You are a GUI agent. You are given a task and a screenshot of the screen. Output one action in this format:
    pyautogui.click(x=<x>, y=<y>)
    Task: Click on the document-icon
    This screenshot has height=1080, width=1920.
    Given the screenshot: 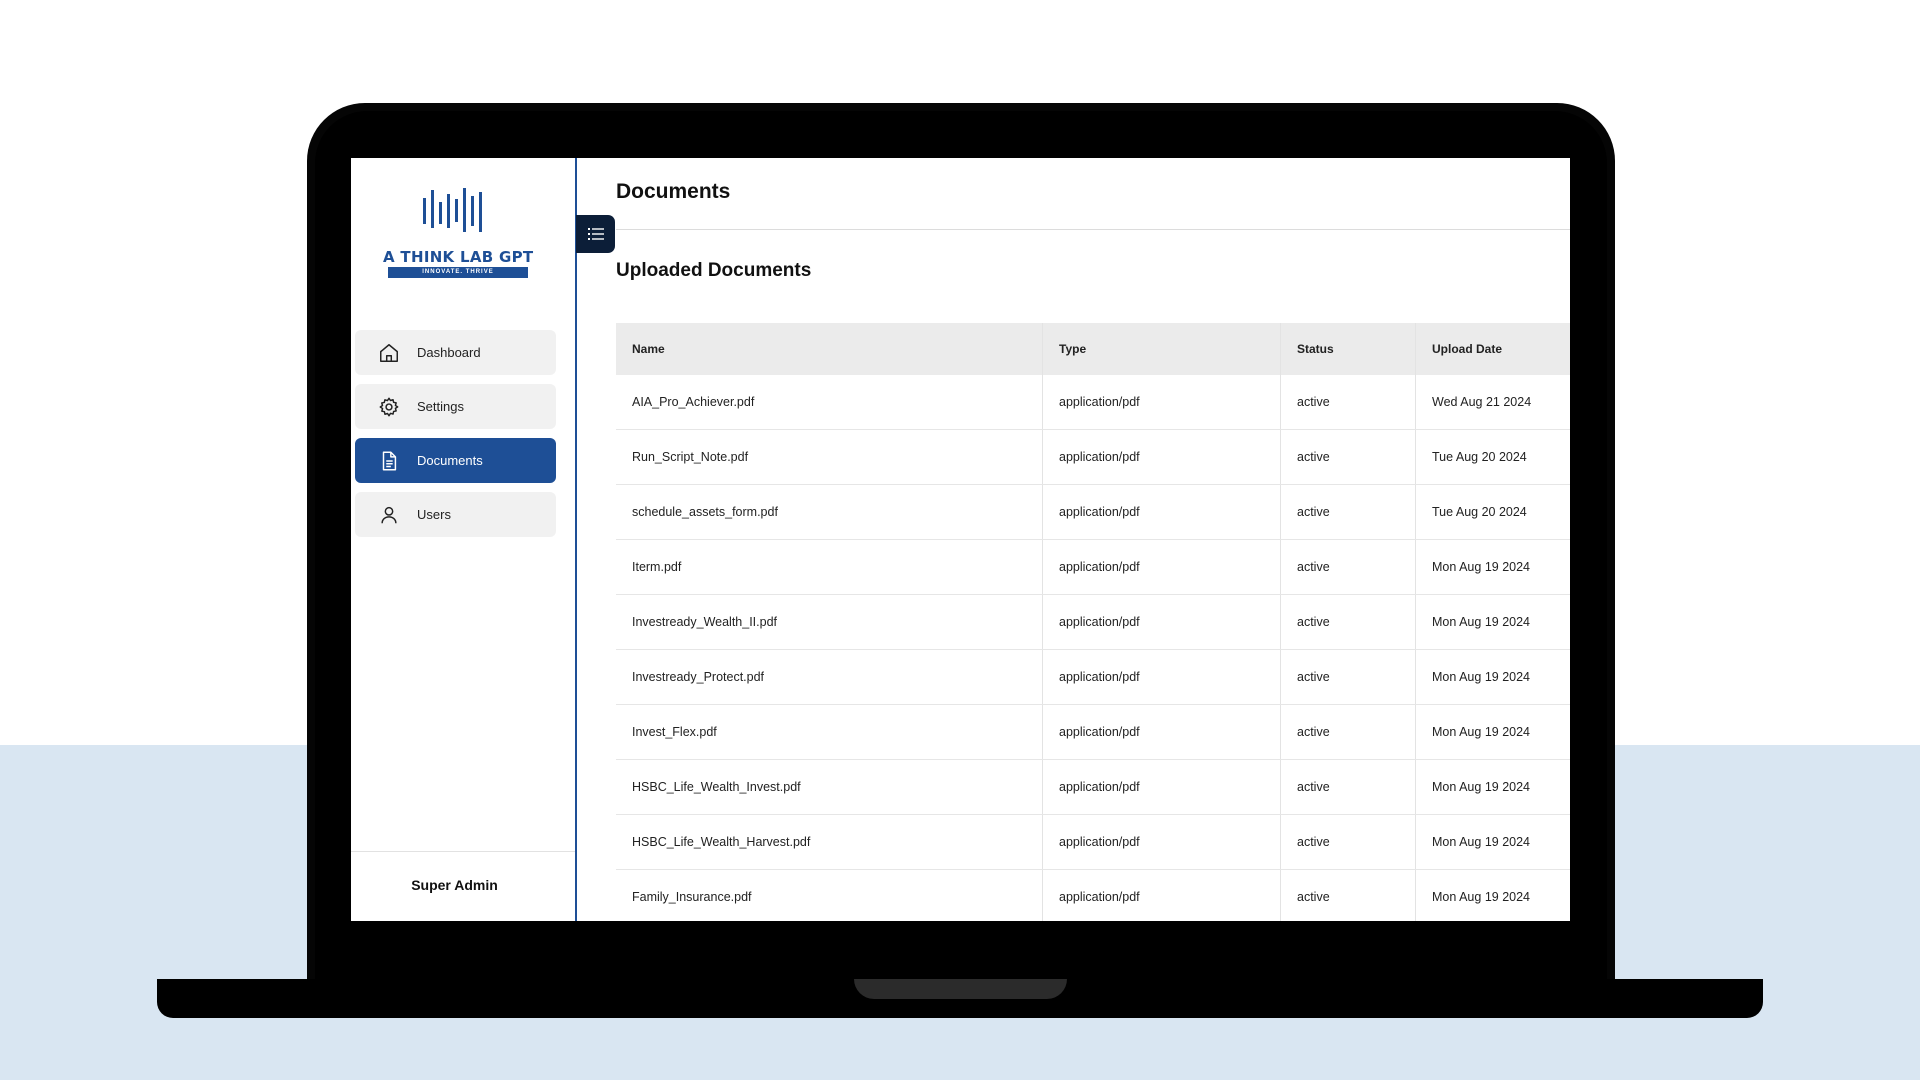 What is the action you would take?
    pyautogui.click(x=389, y=461)
    